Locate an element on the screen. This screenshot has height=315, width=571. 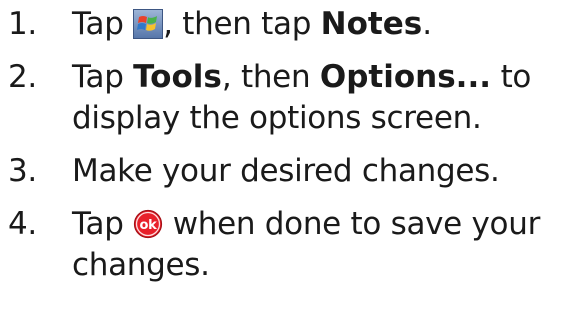
notes-label: Notes is located at coordinates (371, 24).